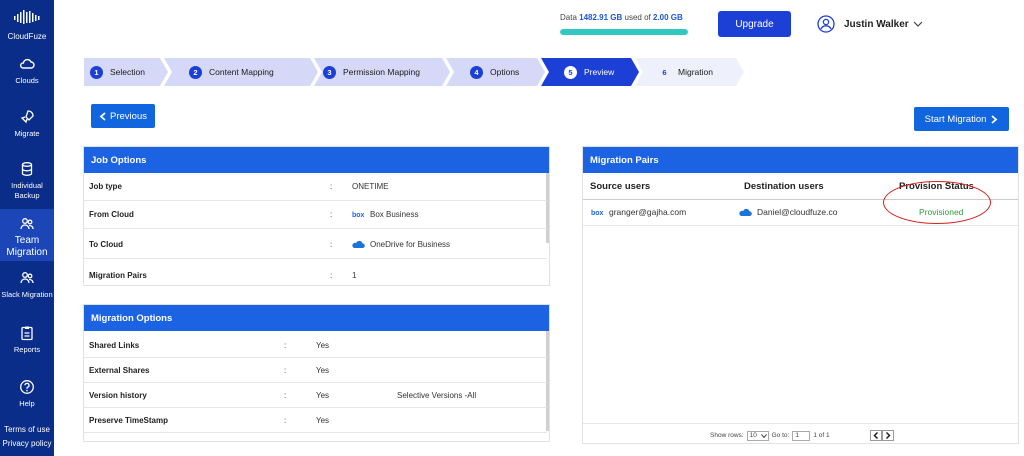 This screenshot has height=456, width=1024. What do you see at coordinates (316, 160) in the screenshot?
I see `job-options-title: Job Options` at bounding box center [316, 160].